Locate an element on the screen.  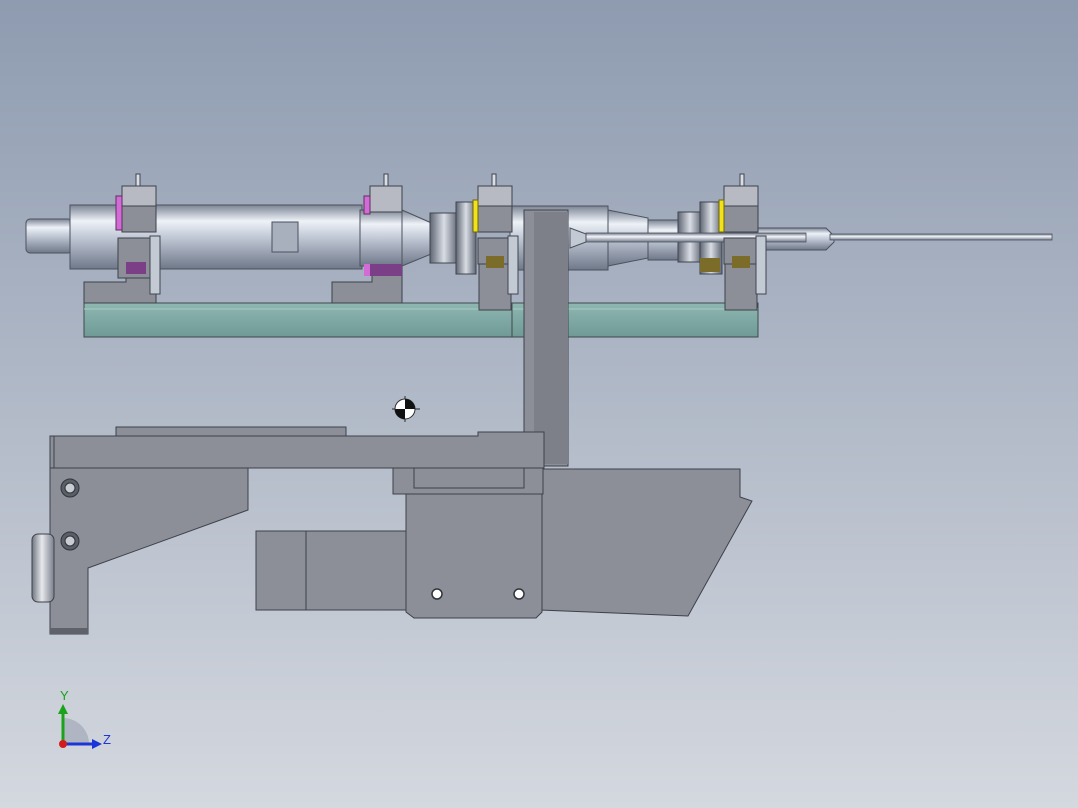
shaft-end is located at coordinates (49, 236).